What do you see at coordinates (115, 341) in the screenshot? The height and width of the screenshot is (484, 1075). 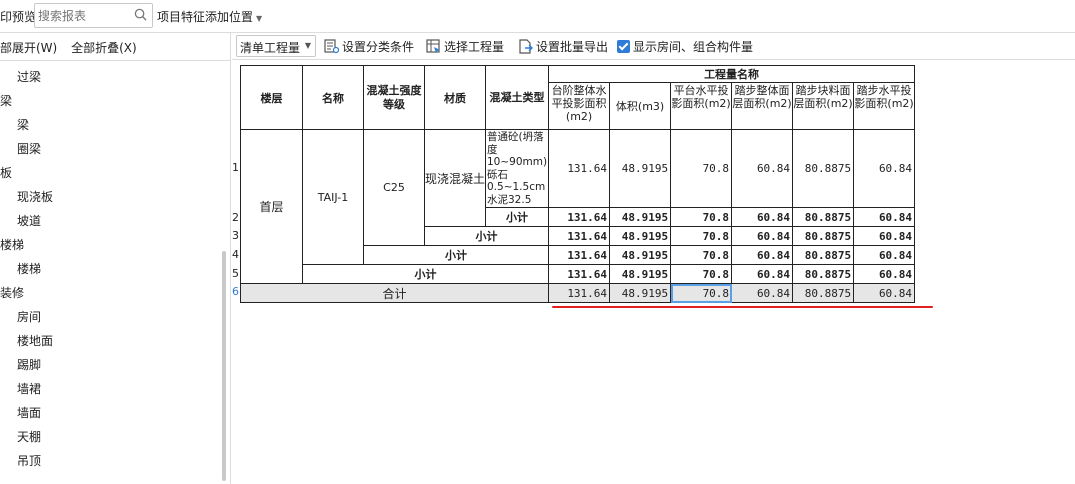 I see `tree-item: 楼地面` at bounding box center [115, 341].